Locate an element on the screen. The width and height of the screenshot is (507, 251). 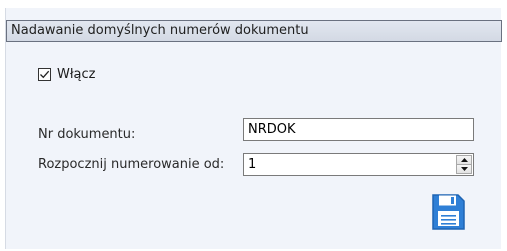
start-number-stepper is located at coordinates (358, 164).